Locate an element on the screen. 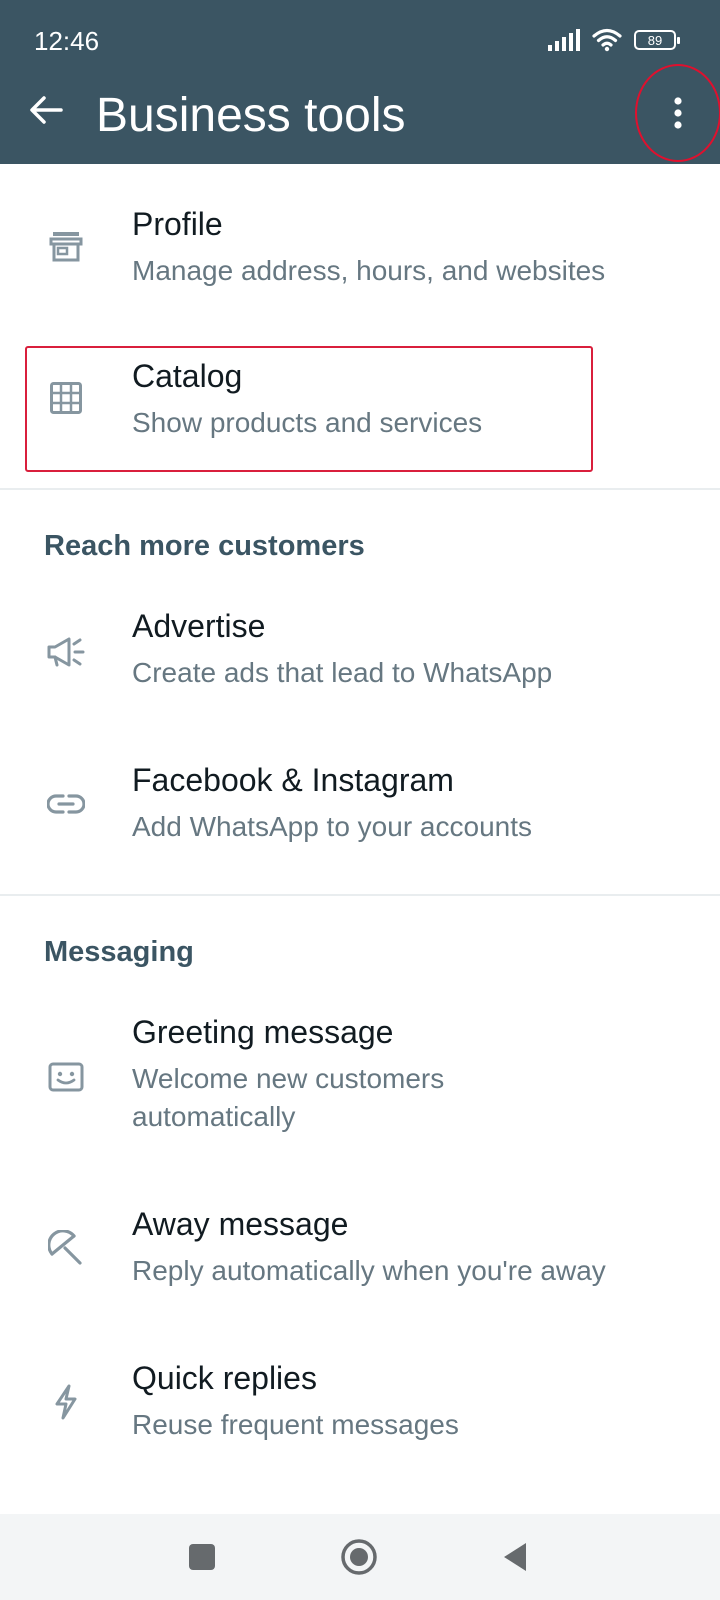 The height and width of the screenshot is (1600, 720). greeting-icon is located at coordinates (66, 1078).